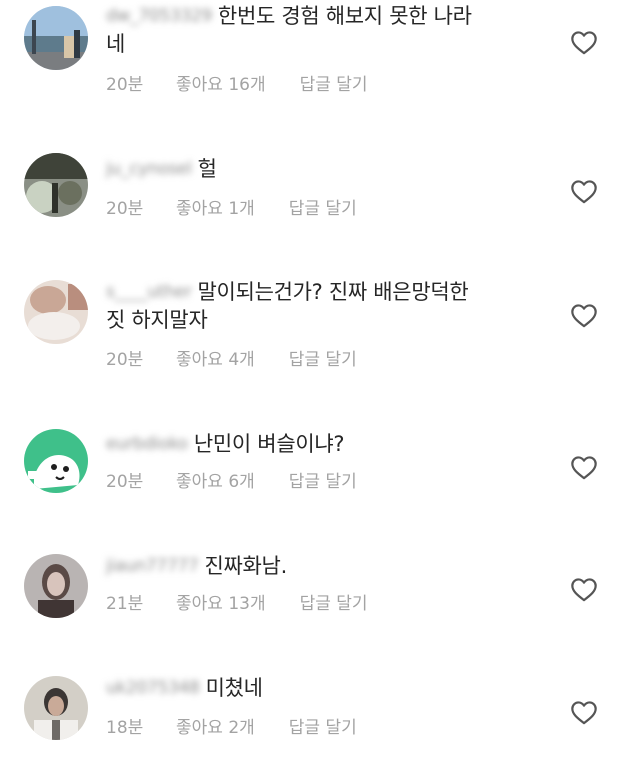 The image size is (640, 765). I want to click on comment-likes: 좋아요 2개, so click(215, 728).